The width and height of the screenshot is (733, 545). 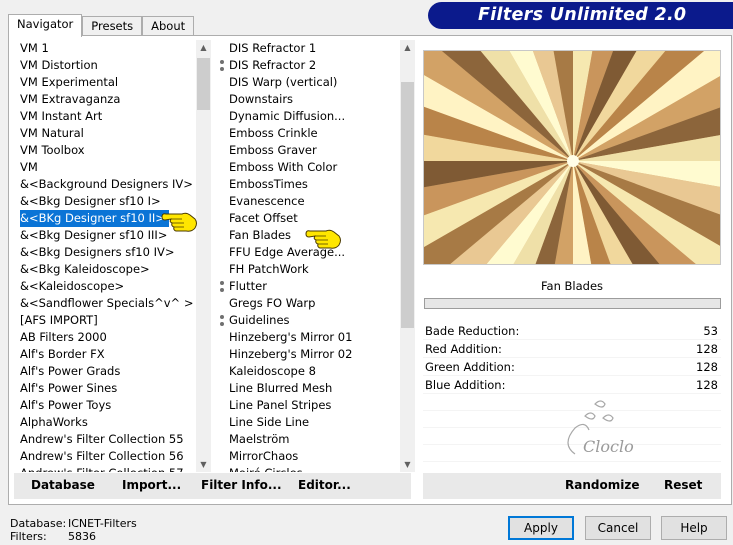 I want to click on parameter-row: Bade Reduction: 53, so click(x=572, y=331).